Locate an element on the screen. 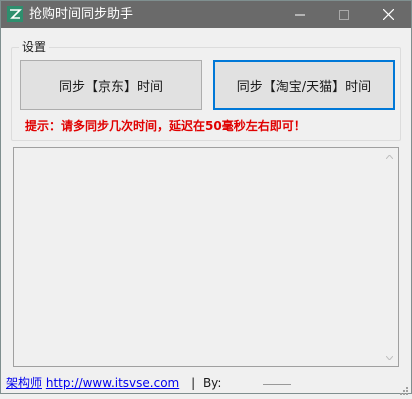 This screenshot has width=412, height=399. minimize-icon is located at coordinates (300, 14).